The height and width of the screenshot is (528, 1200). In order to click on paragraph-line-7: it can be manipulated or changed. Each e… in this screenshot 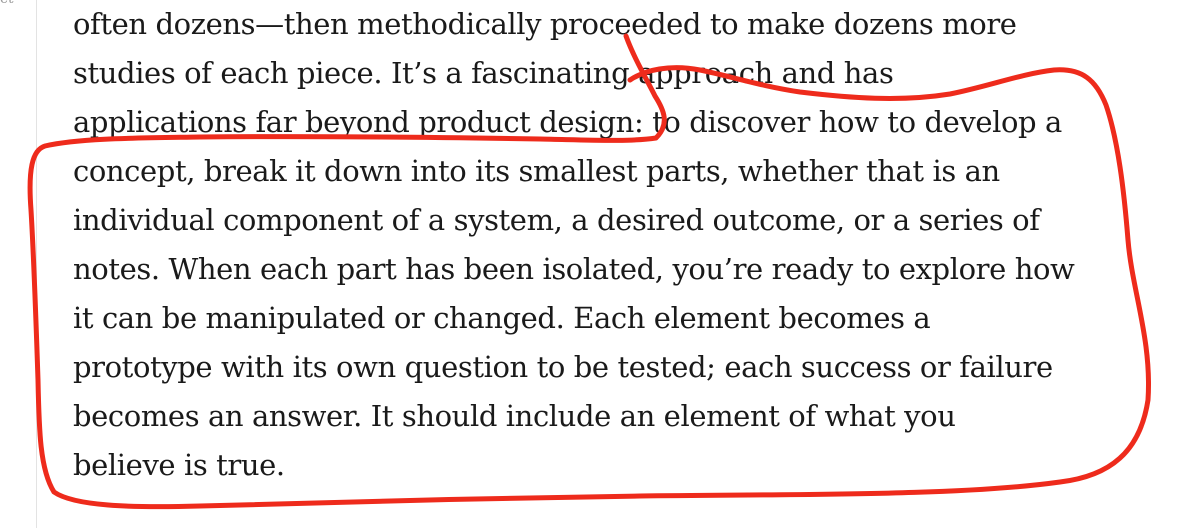, I will do `click(502, 318)`.